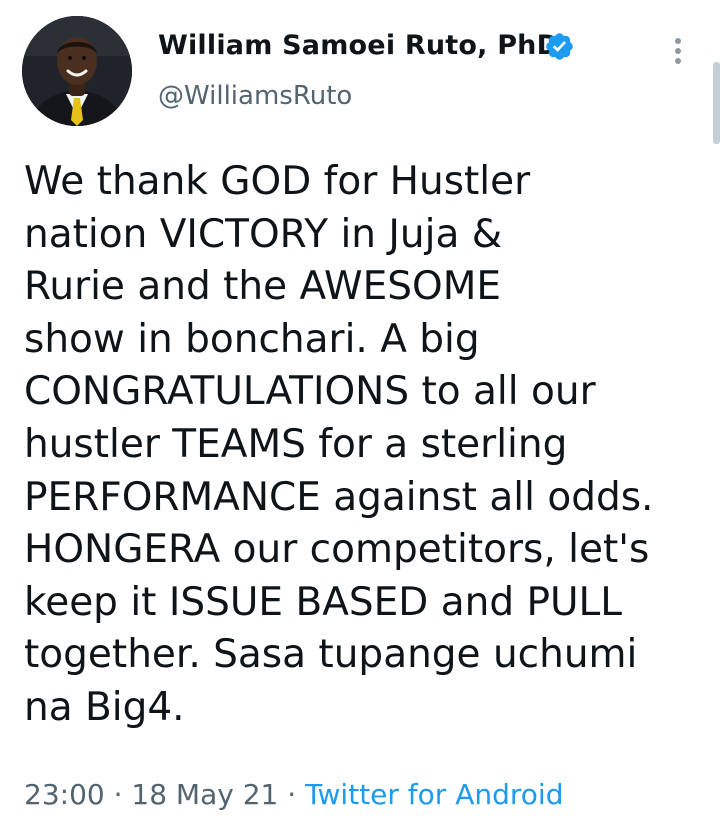 The image size is (720, 840). Describe the element at coordinates (559, 46) in the screenshot. I see `verified-badge-icon` at that location.